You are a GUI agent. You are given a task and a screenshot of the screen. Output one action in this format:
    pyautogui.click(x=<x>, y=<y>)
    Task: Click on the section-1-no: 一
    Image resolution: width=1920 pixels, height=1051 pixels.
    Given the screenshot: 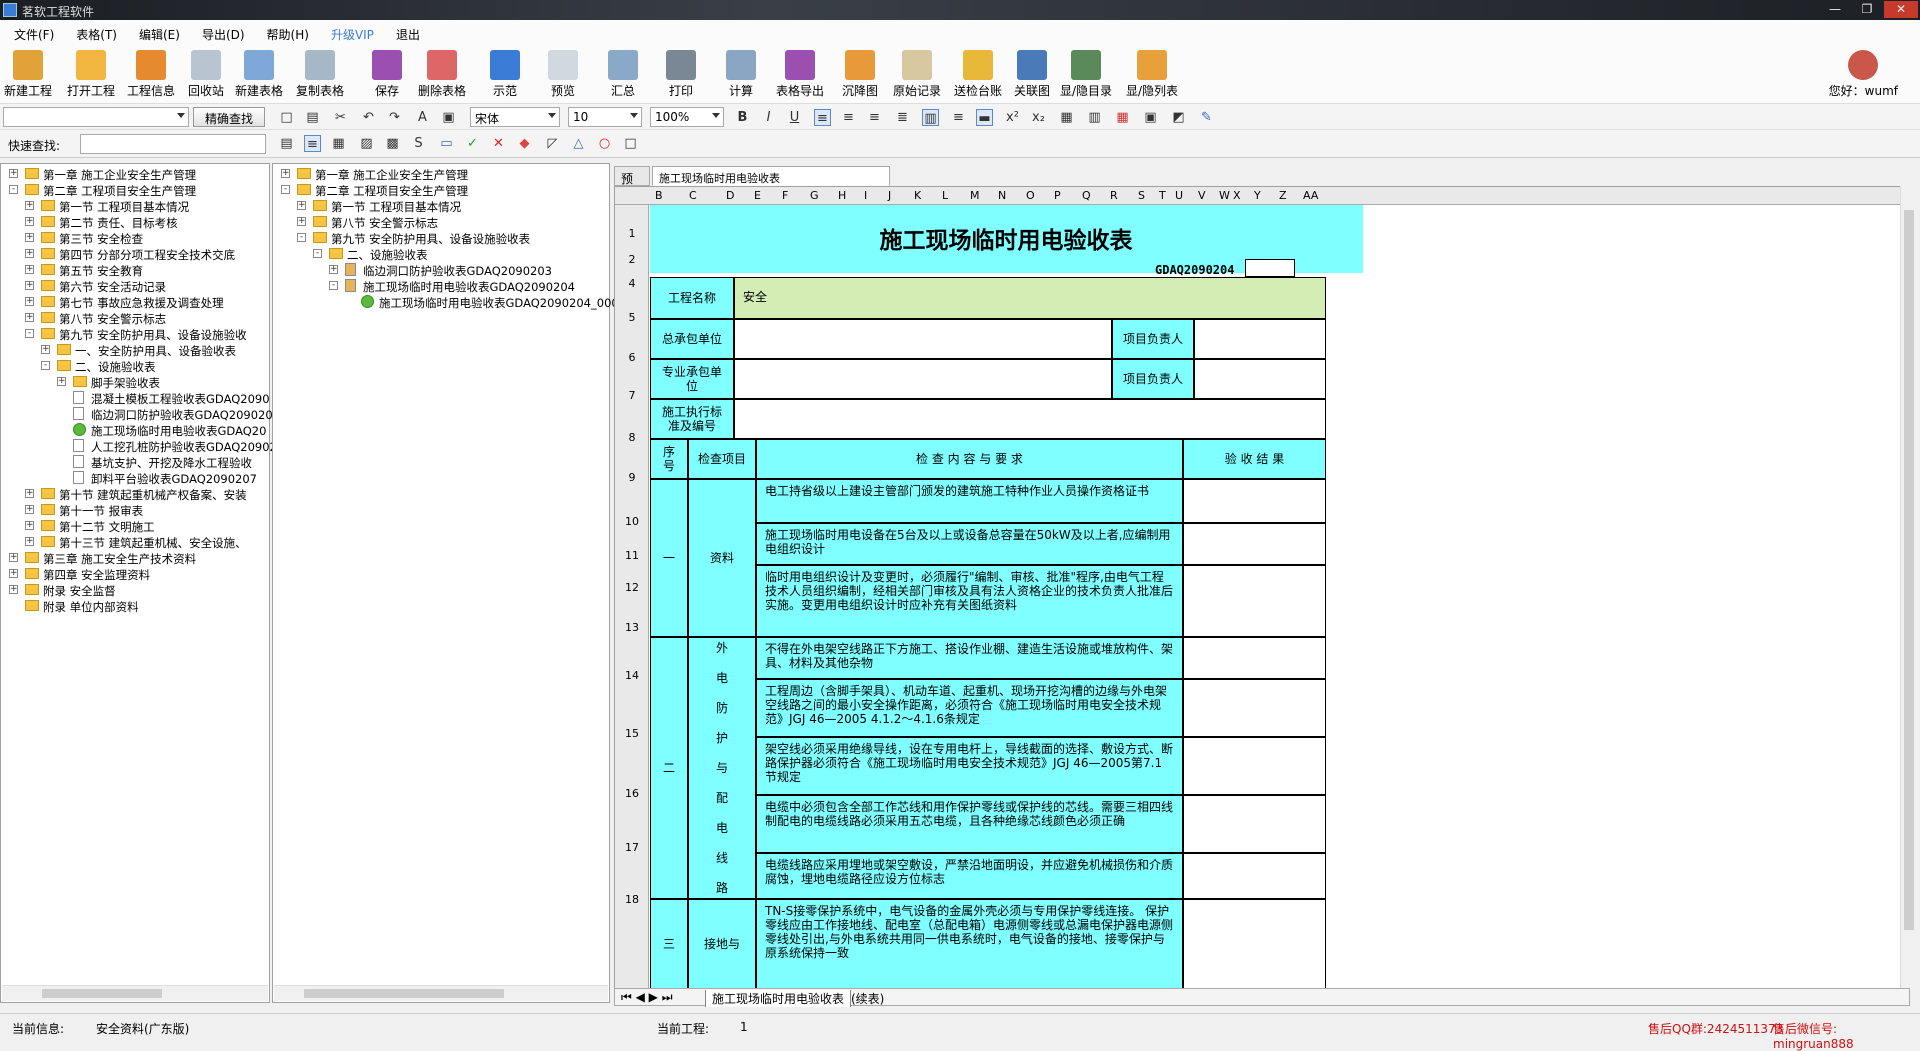 What is the action you would take?
    pyautogui.click(x=669, y=558)
    